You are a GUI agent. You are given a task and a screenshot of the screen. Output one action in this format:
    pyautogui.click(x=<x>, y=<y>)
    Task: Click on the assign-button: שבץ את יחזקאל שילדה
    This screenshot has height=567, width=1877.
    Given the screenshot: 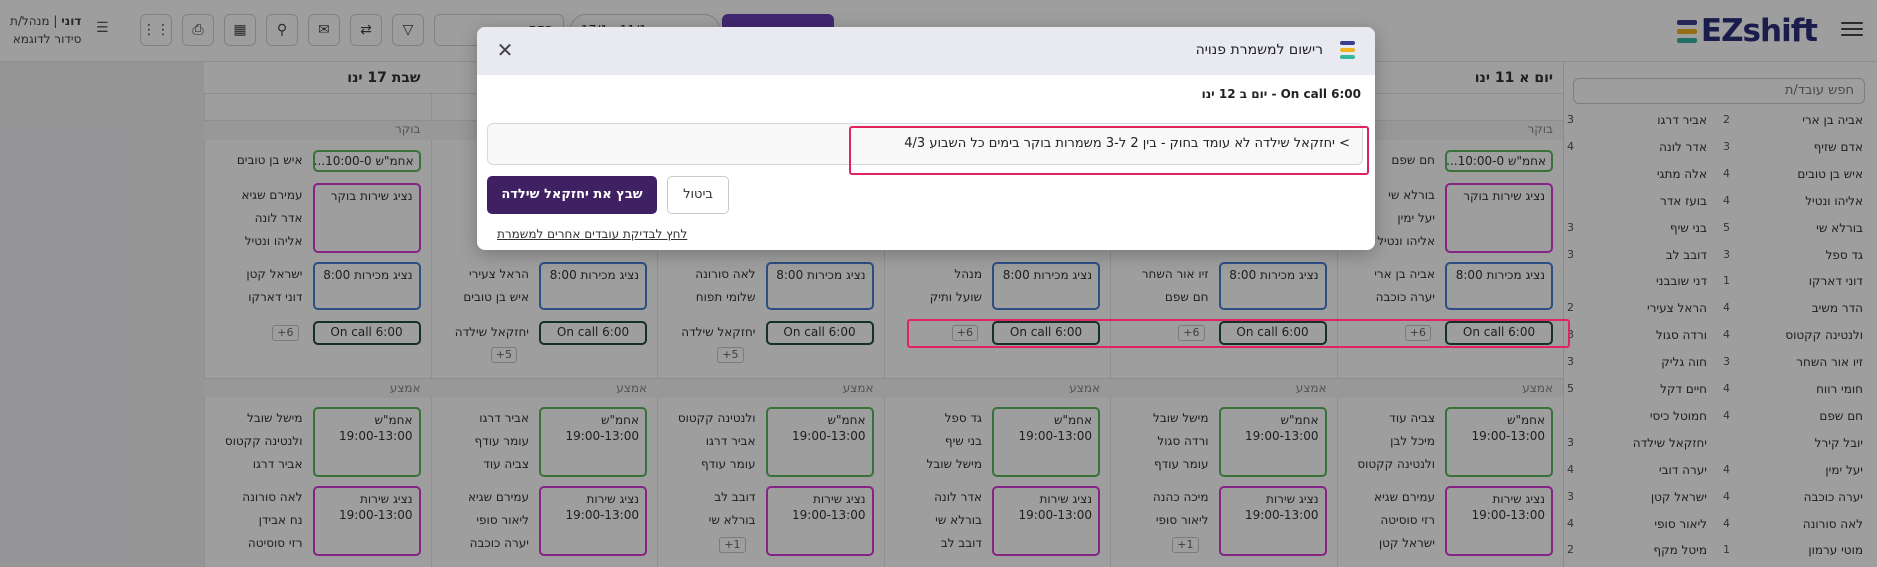 What is the action you would take?
    pyautogui.click(x=572, y=195)
    